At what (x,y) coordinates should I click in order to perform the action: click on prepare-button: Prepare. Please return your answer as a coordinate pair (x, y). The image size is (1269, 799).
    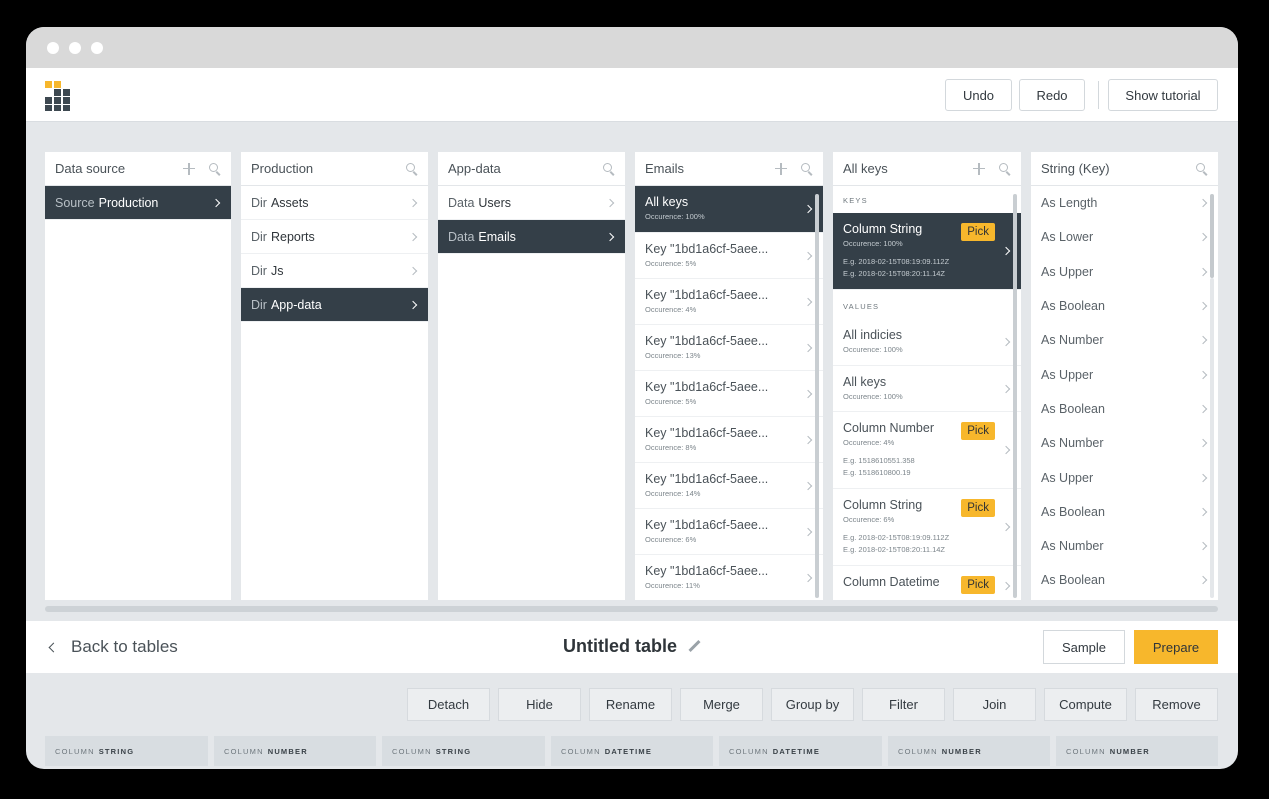
    Looking at the image, I should click on (1176, 647).